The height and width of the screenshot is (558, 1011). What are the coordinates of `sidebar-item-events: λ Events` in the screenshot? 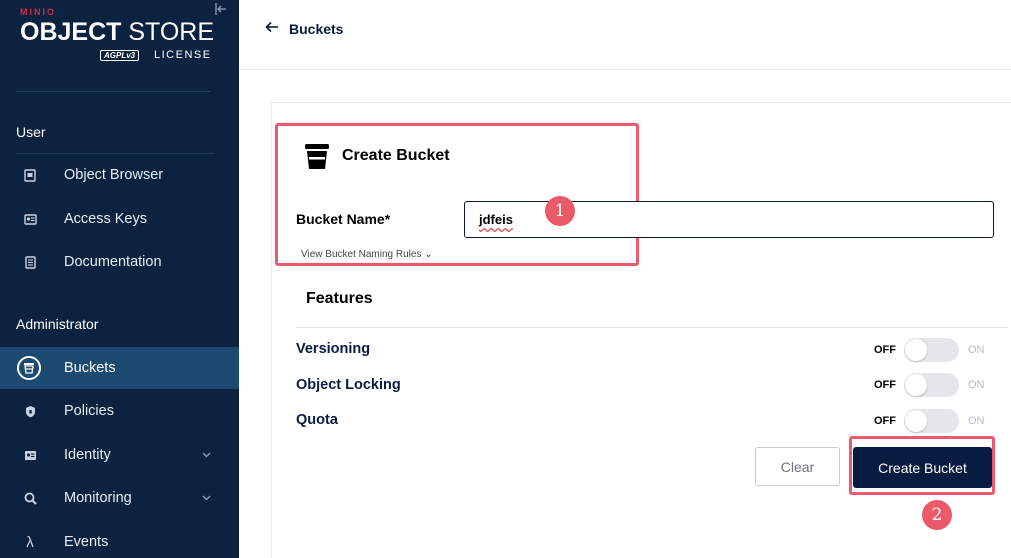 It's located at (119, 539).